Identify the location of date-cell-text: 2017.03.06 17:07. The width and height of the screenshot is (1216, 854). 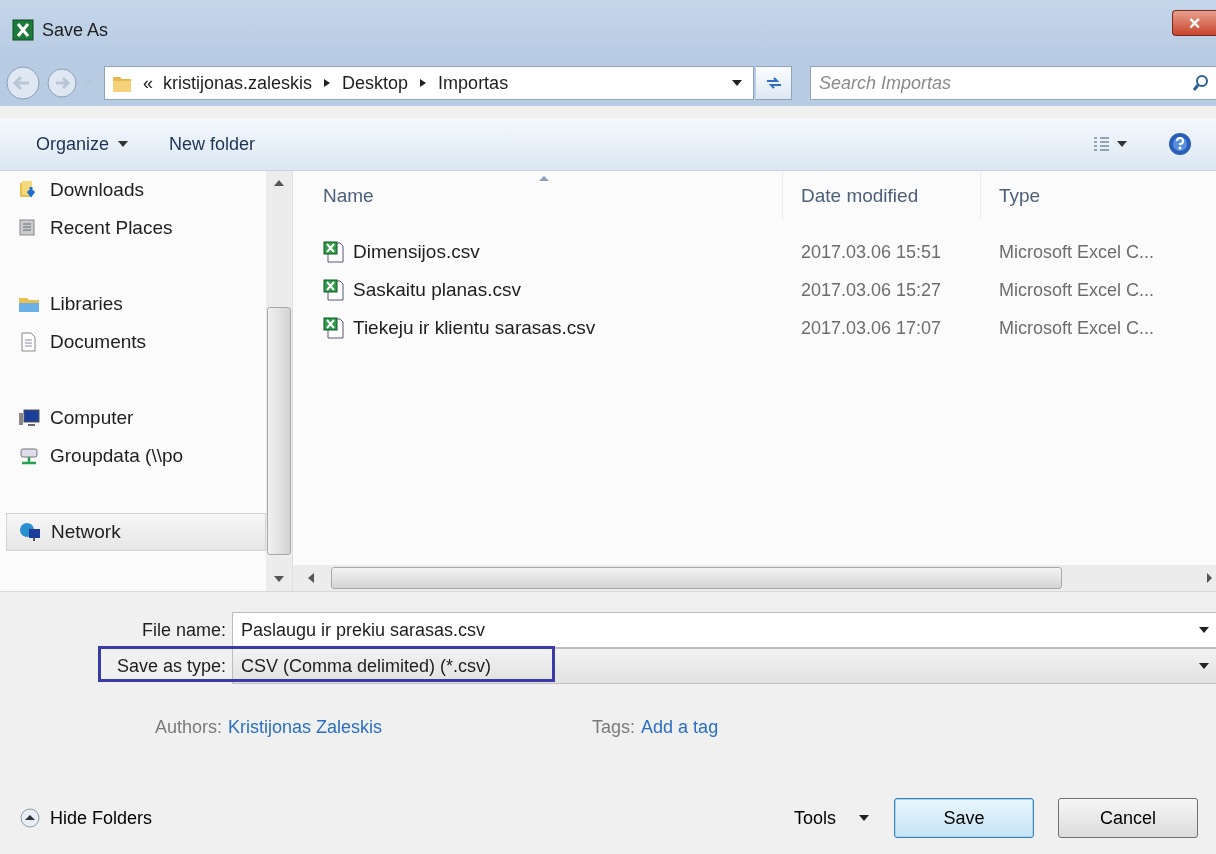
(871, 328).